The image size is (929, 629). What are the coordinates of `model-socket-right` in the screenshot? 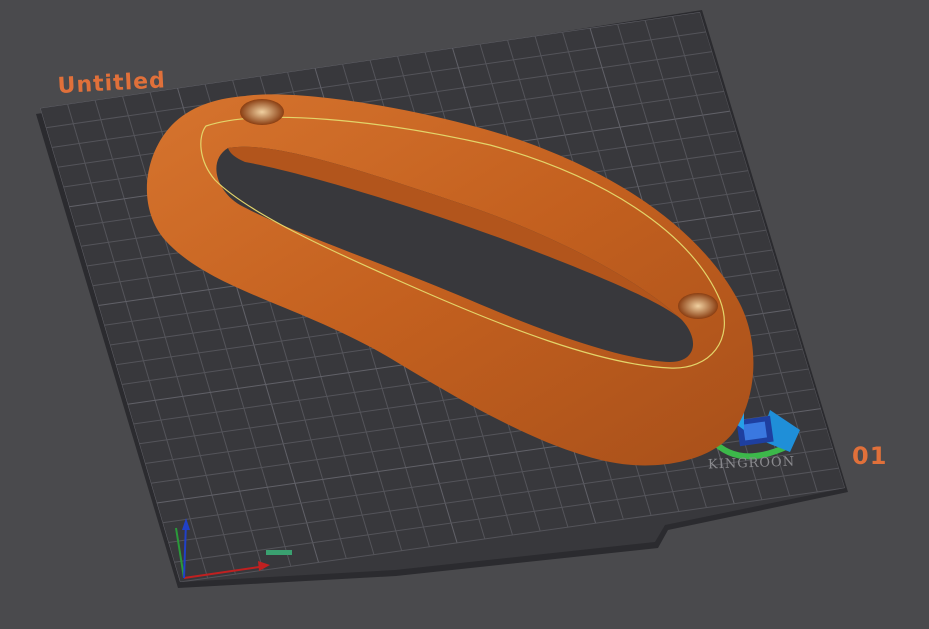 It's located at (698, 306).